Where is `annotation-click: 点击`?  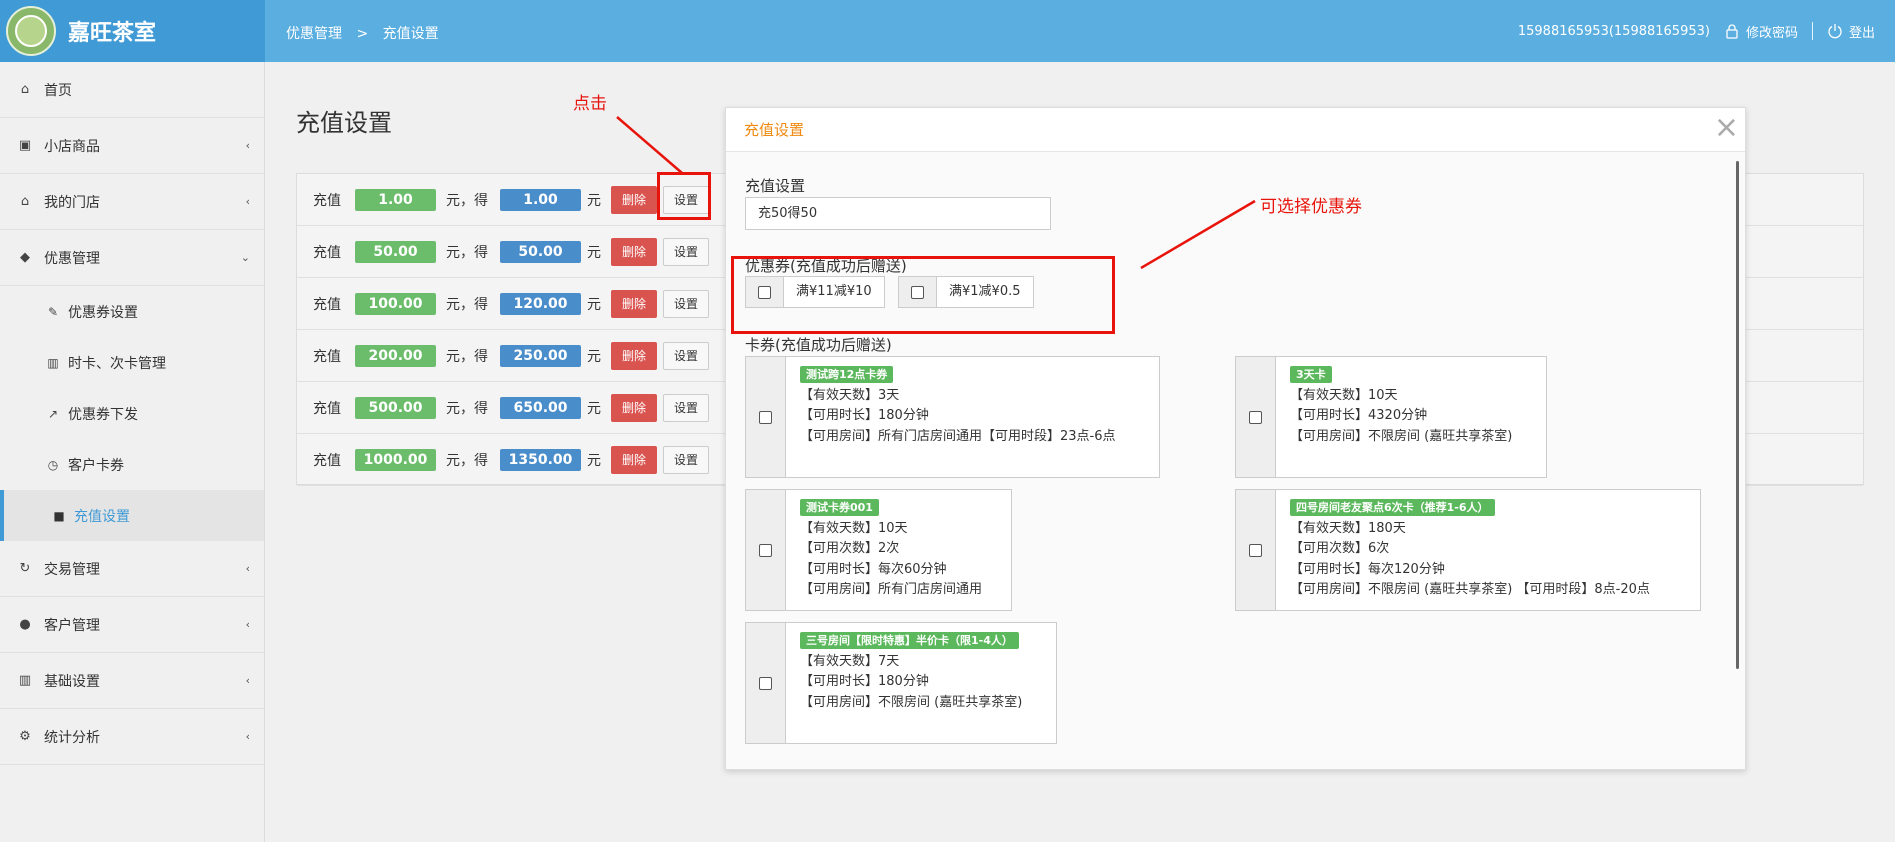
annotation-click: 点击 is located at coordinates (590, 104).